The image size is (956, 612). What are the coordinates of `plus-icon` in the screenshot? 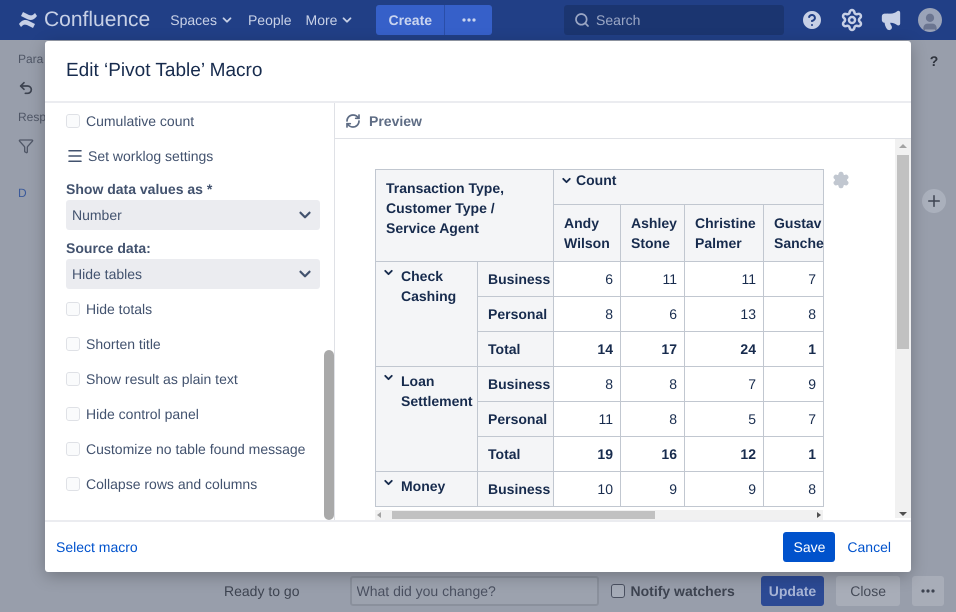 It's located at (934, 201).